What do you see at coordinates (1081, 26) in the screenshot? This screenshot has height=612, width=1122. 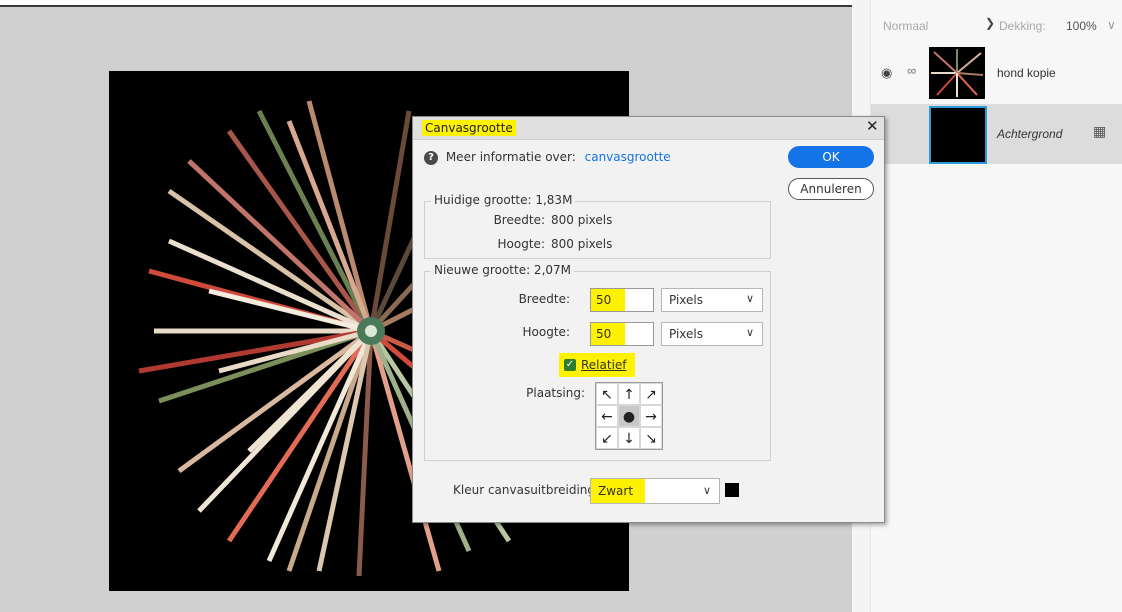 I see `opacity-value: 100%` at bounding box center [1081, 26].